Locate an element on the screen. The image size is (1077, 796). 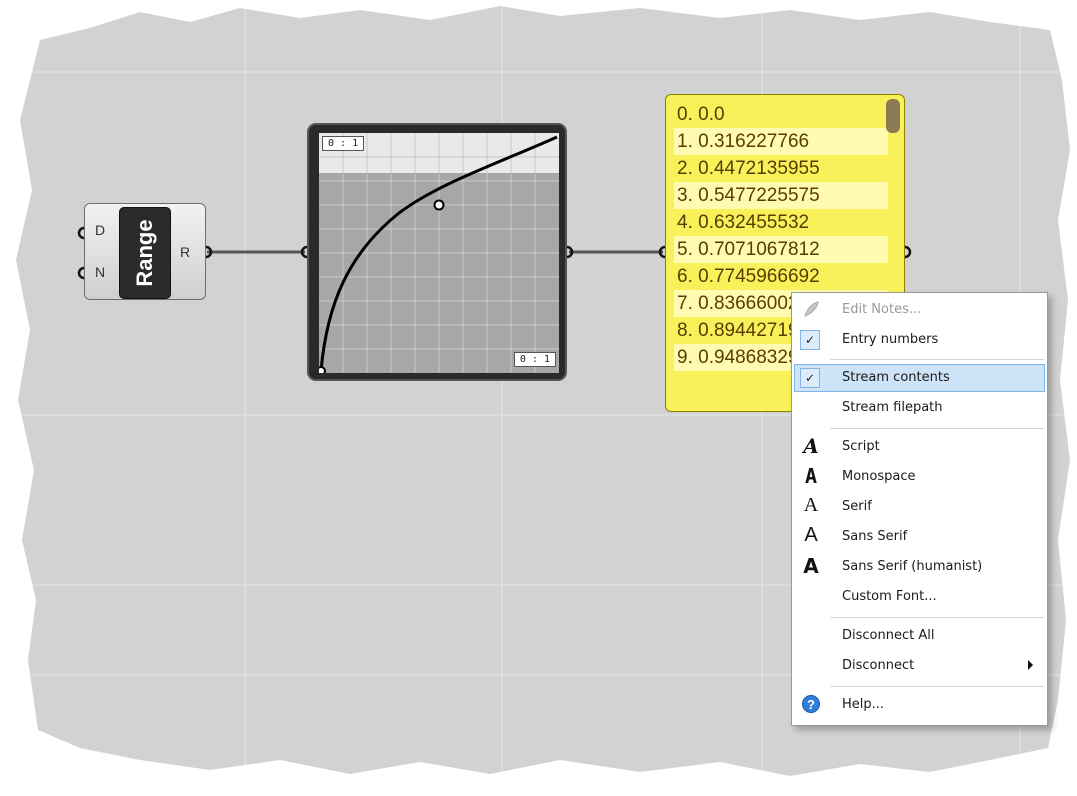
menu-entry-numbers: ✓ Entry numbers is located at coordinates (919, 340).